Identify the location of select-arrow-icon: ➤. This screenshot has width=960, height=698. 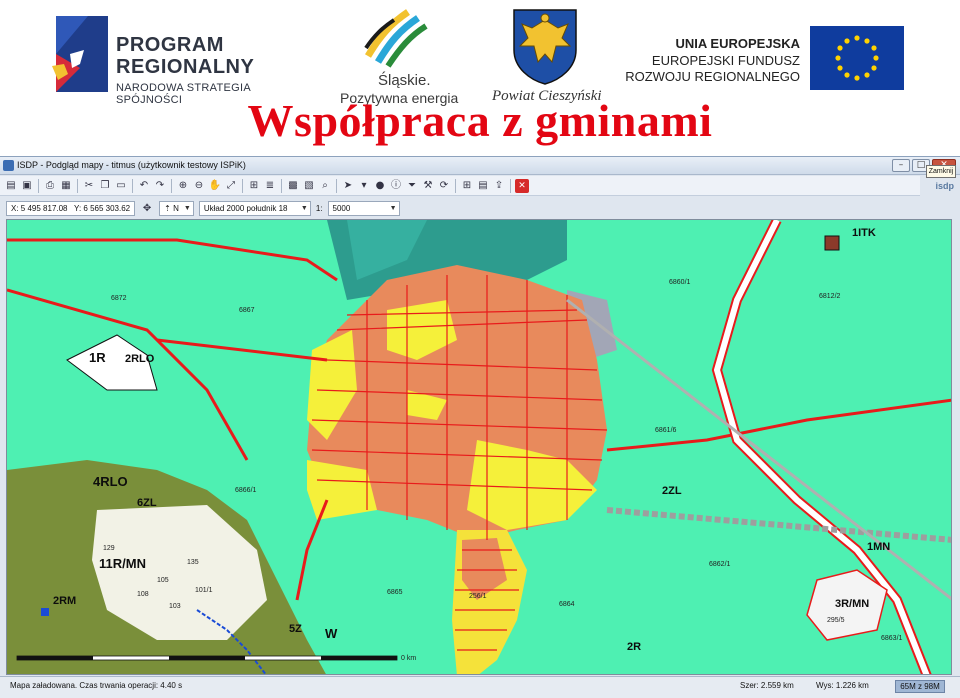
(348, 186).